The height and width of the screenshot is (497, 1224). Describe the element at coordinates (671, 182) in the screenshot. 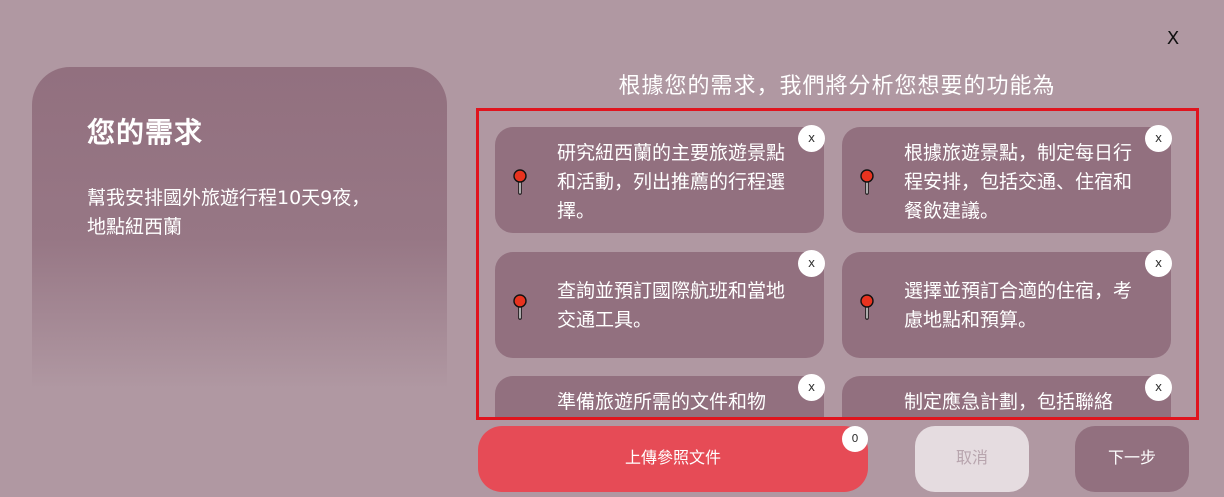

I see `feature-card-text: 研究紐西蘭的主要旅遊景點和活動，列出推薦的行程選擇。` at that location.